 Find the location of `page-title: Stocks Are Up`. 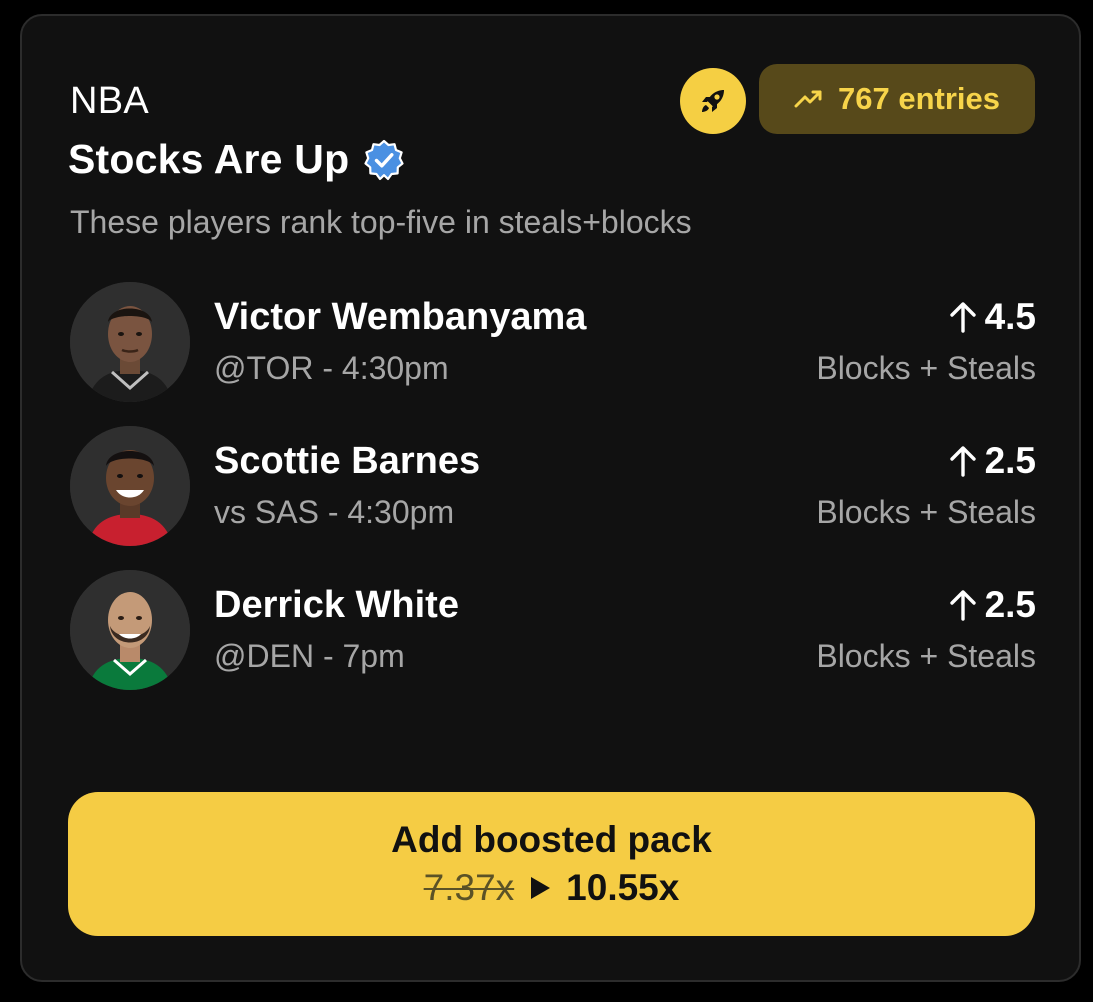

page-title: Stocks Are Up is located at coordinates (209, 159).